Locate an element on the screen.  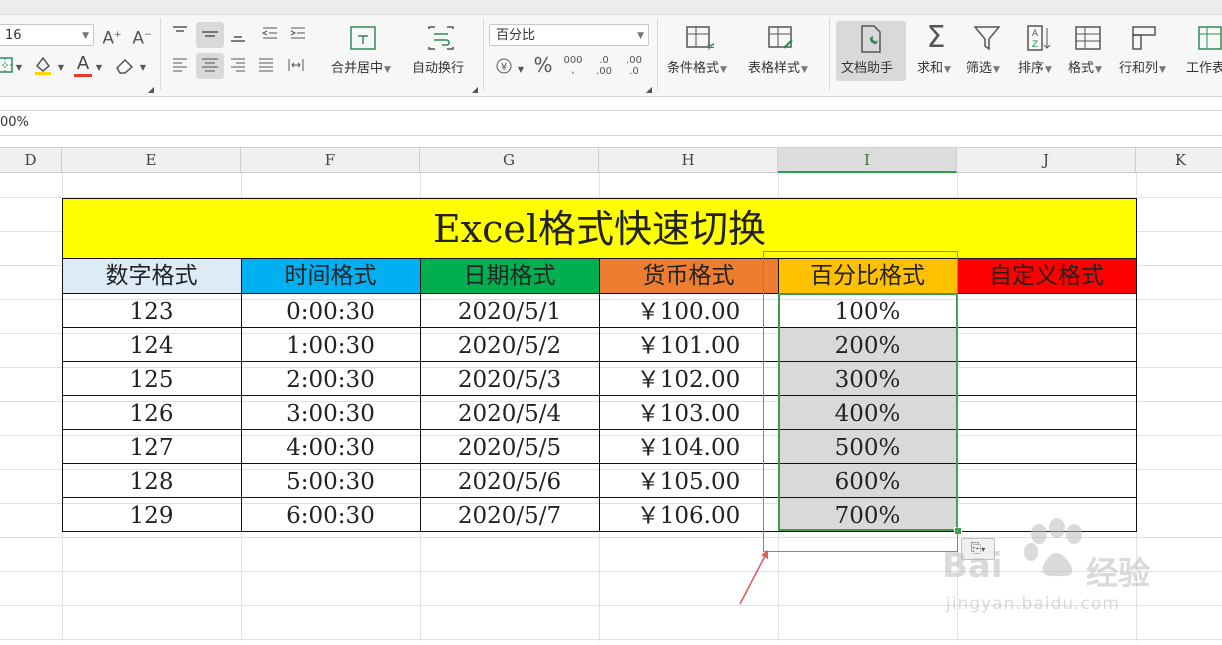
column-header-f: F is located at coordinates (330, 160).